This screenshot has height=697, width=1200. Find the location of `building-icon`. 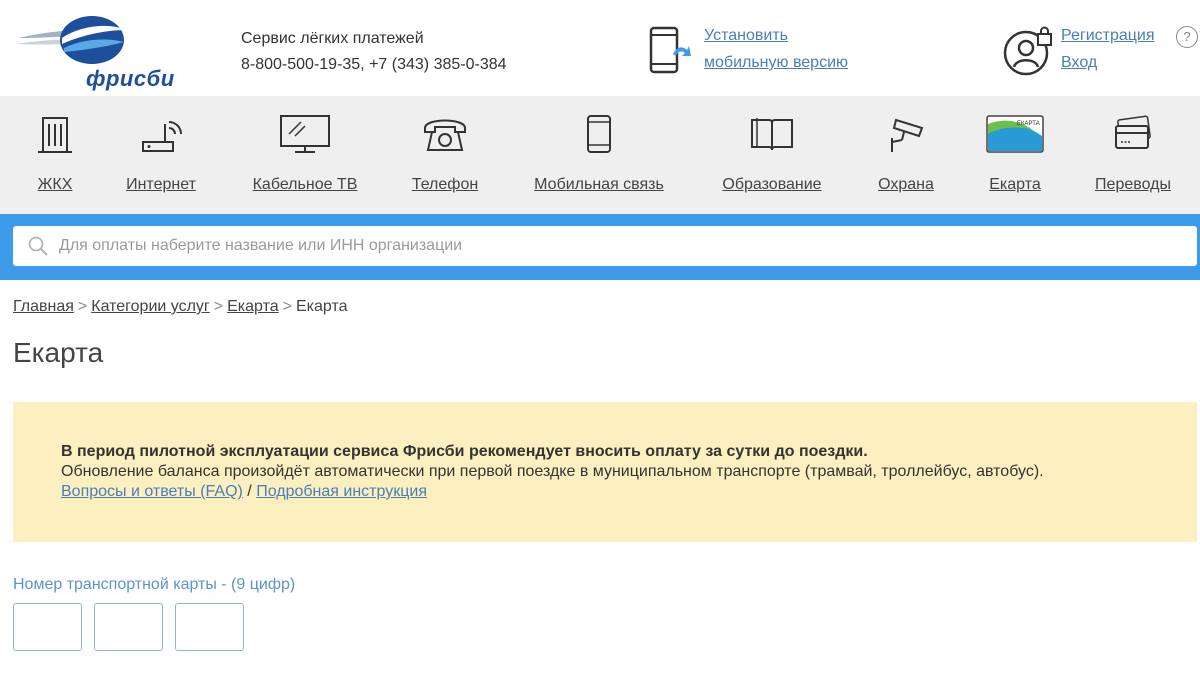

building-icon is located at coordinates (55, 135).